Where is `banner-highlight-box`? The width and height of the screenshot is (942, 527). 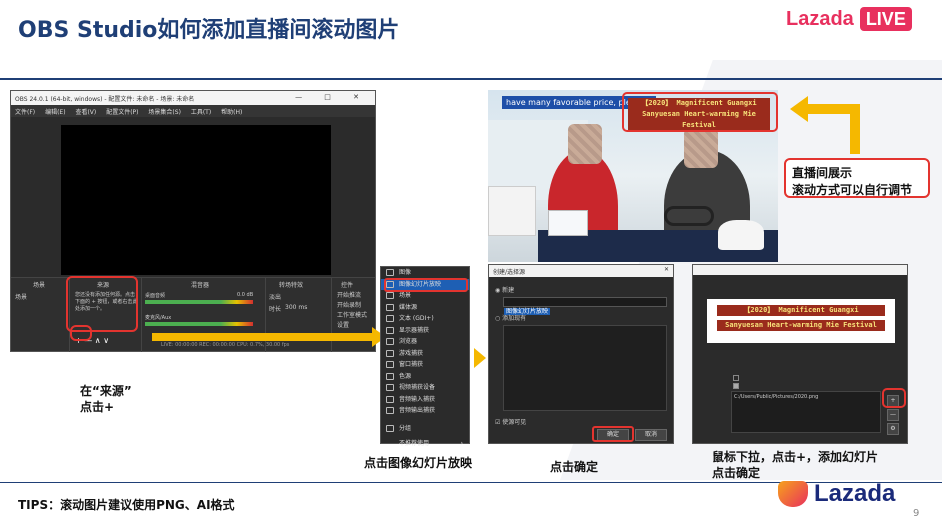
banner-highlight-box is located at coordinates (700, 112).